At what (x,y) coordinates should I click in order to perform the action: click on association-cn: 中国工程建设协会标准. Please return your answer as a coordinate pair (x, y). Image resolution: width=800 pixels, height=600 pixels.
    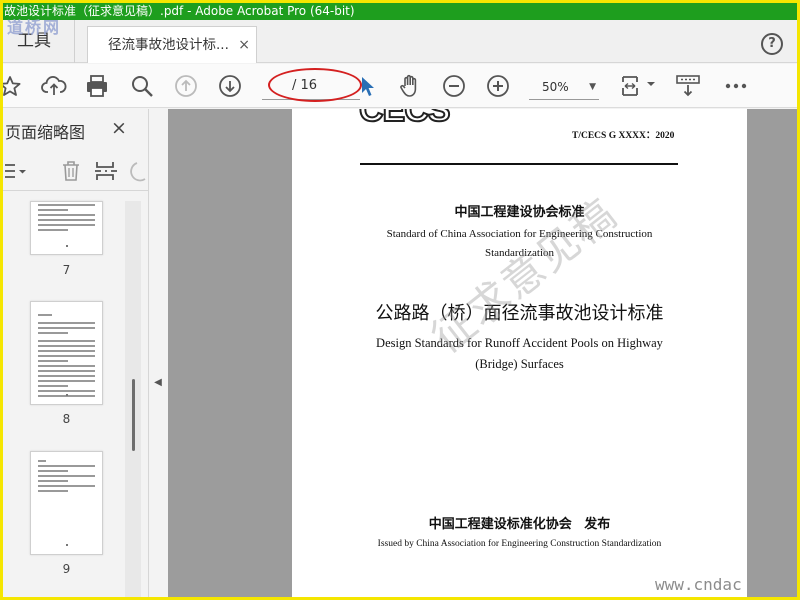
    Looking at the image, I should click on (519, 212).